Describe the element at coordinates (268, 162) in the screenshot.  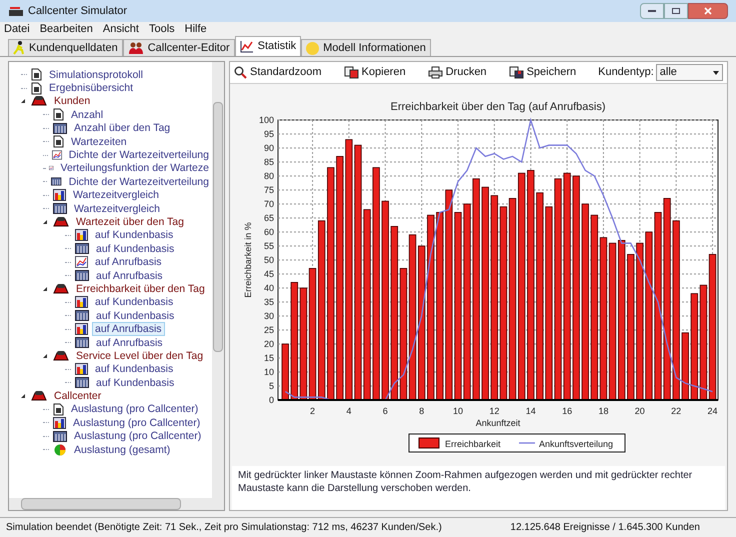
I see `y-tick-label: 85` at that location.